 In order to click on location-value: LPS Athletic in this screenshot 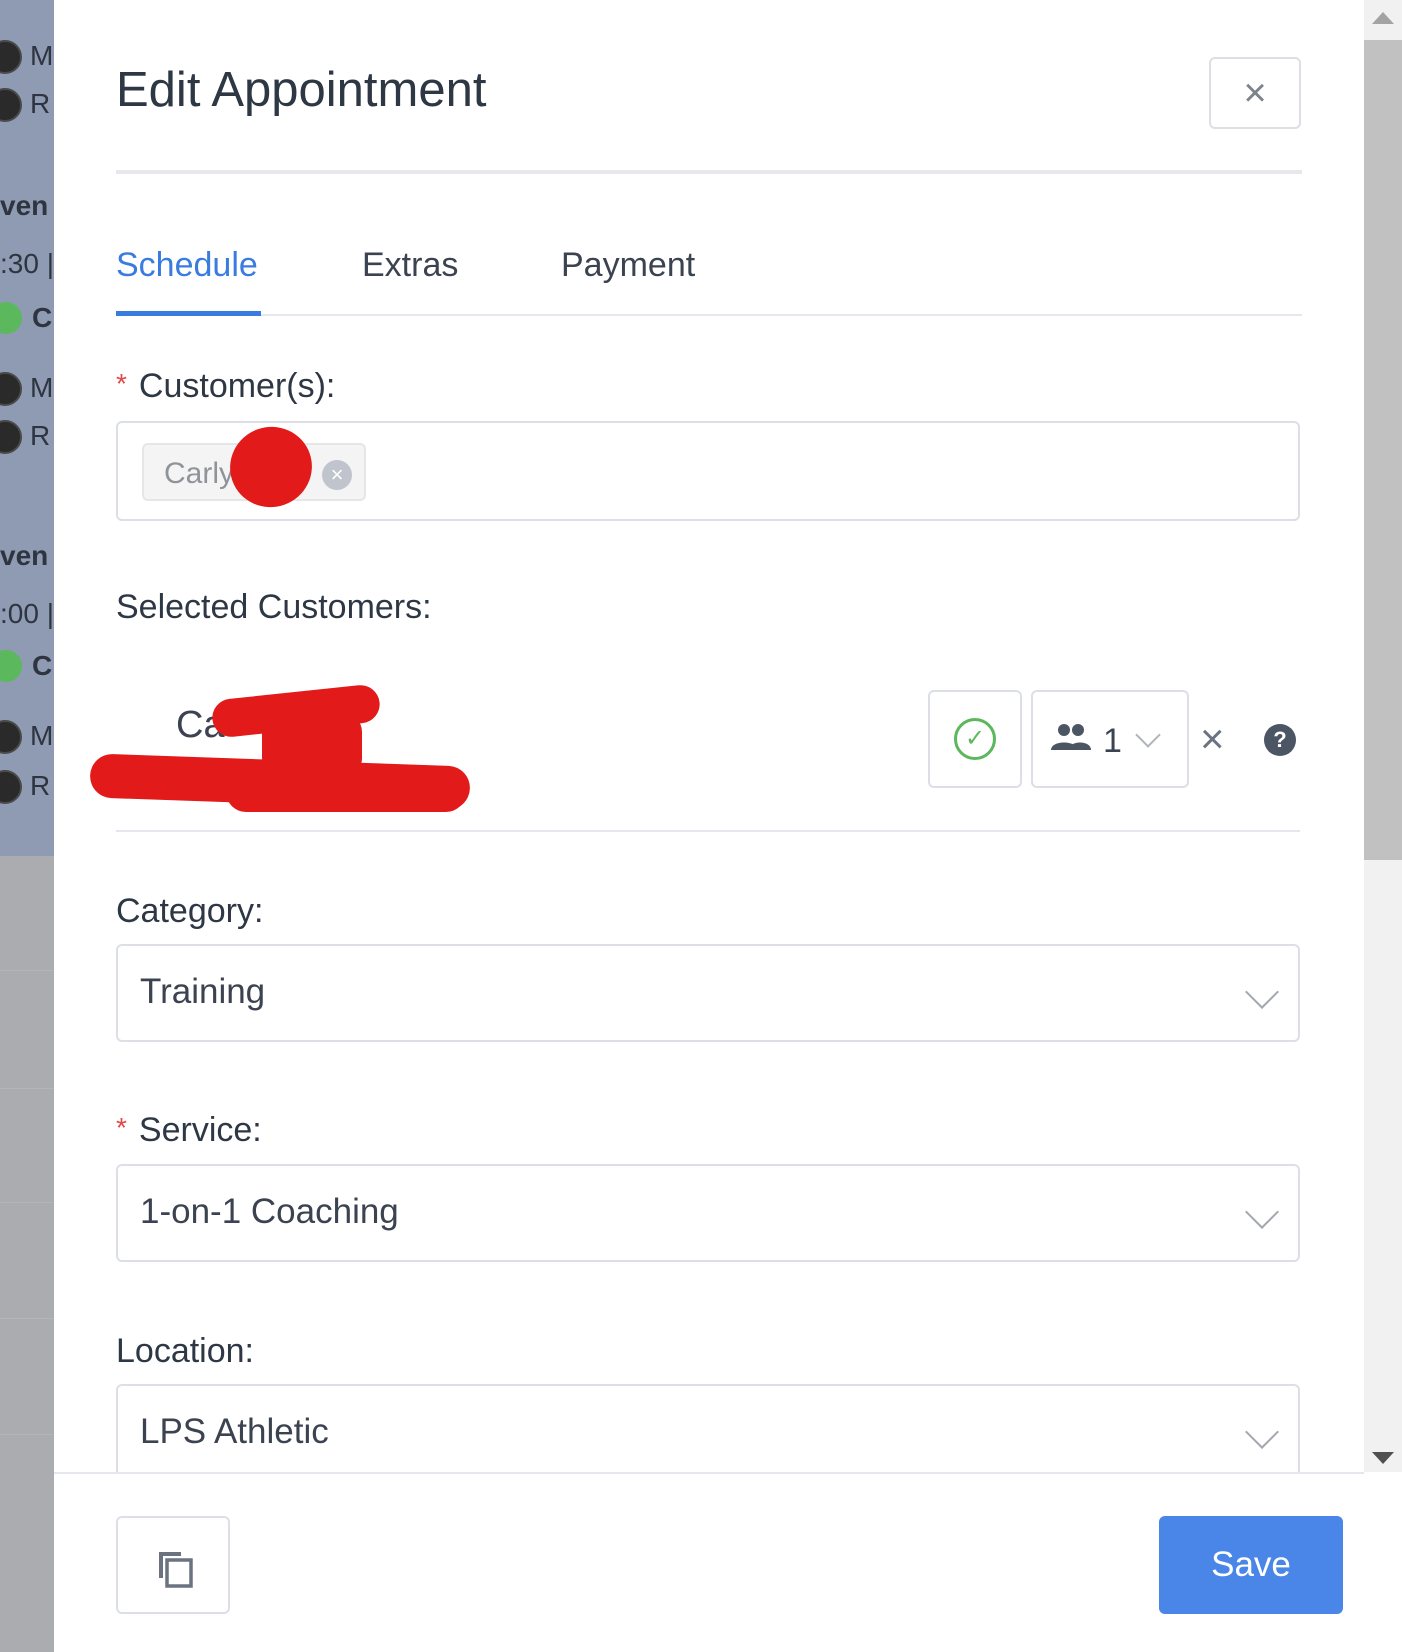, I will do `click(234, 1431)`.